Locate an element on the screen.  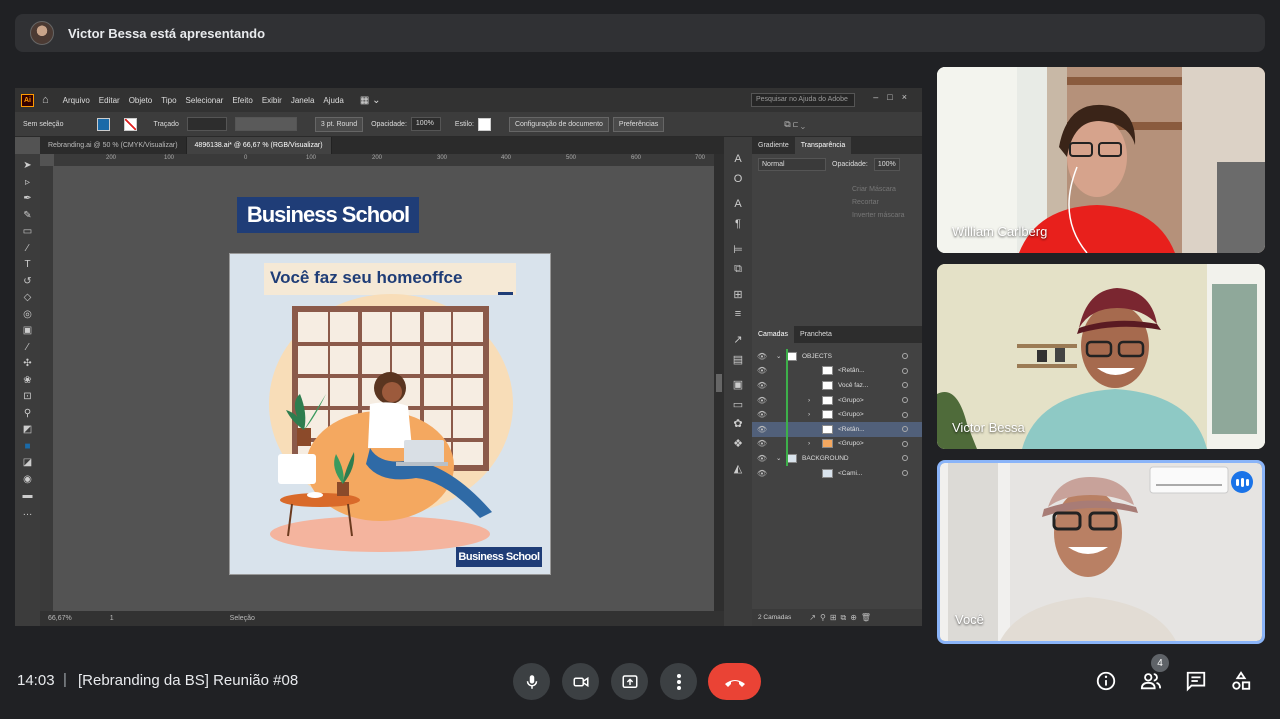
appearance-icon: ◭ is located at coordinates (738, 472).